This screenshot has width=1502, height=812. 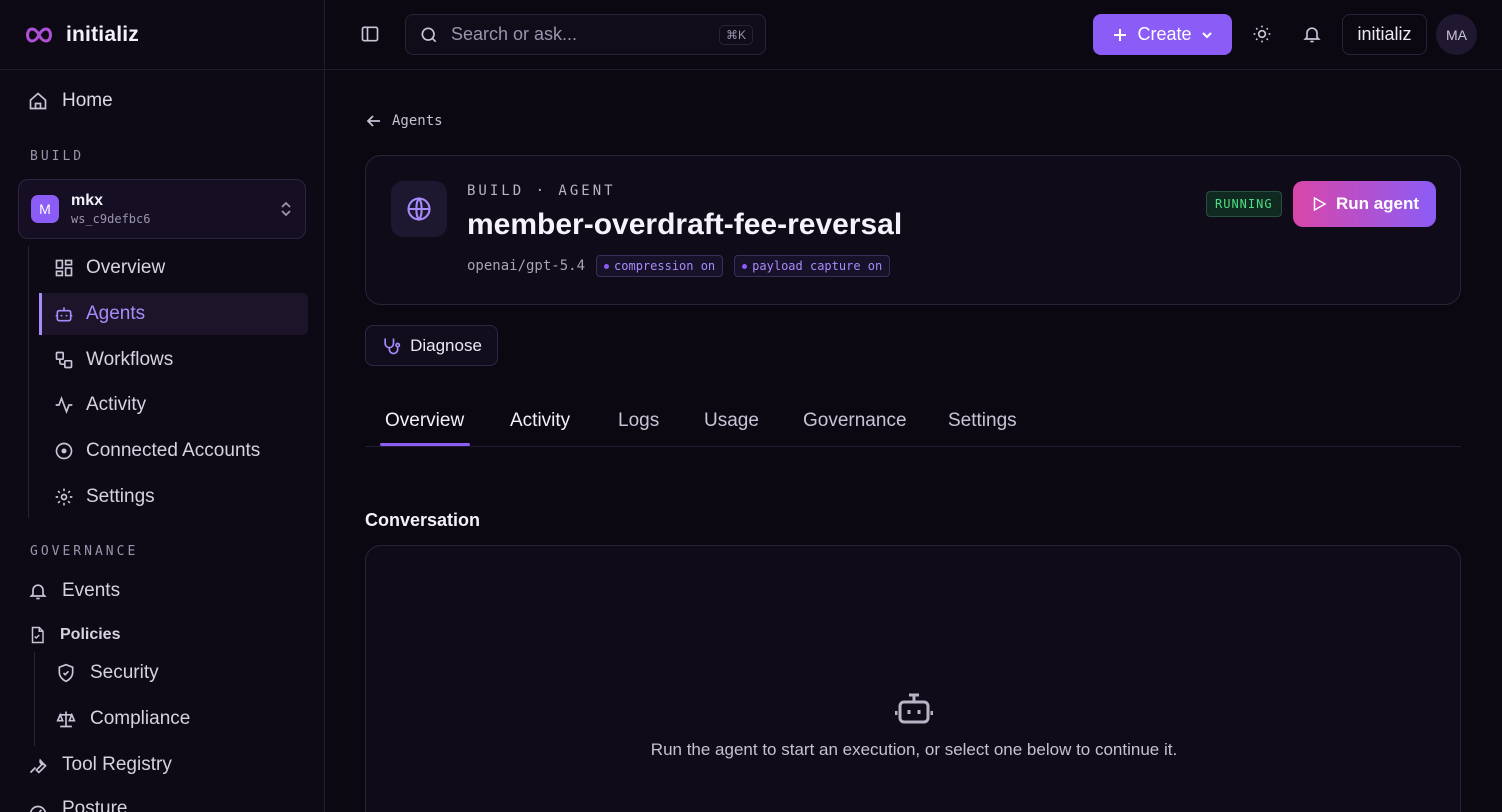 What do you see at coordinates (95, 805) in the screenshot?
I see `sidebar-item-label: Posture` at bounding box center [95, 805].